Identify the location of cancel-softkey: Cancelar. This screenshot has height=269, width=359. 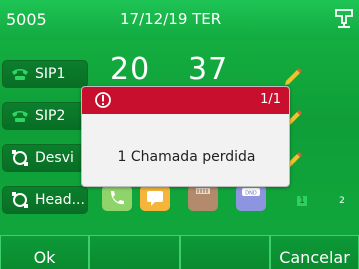
(314, 252).